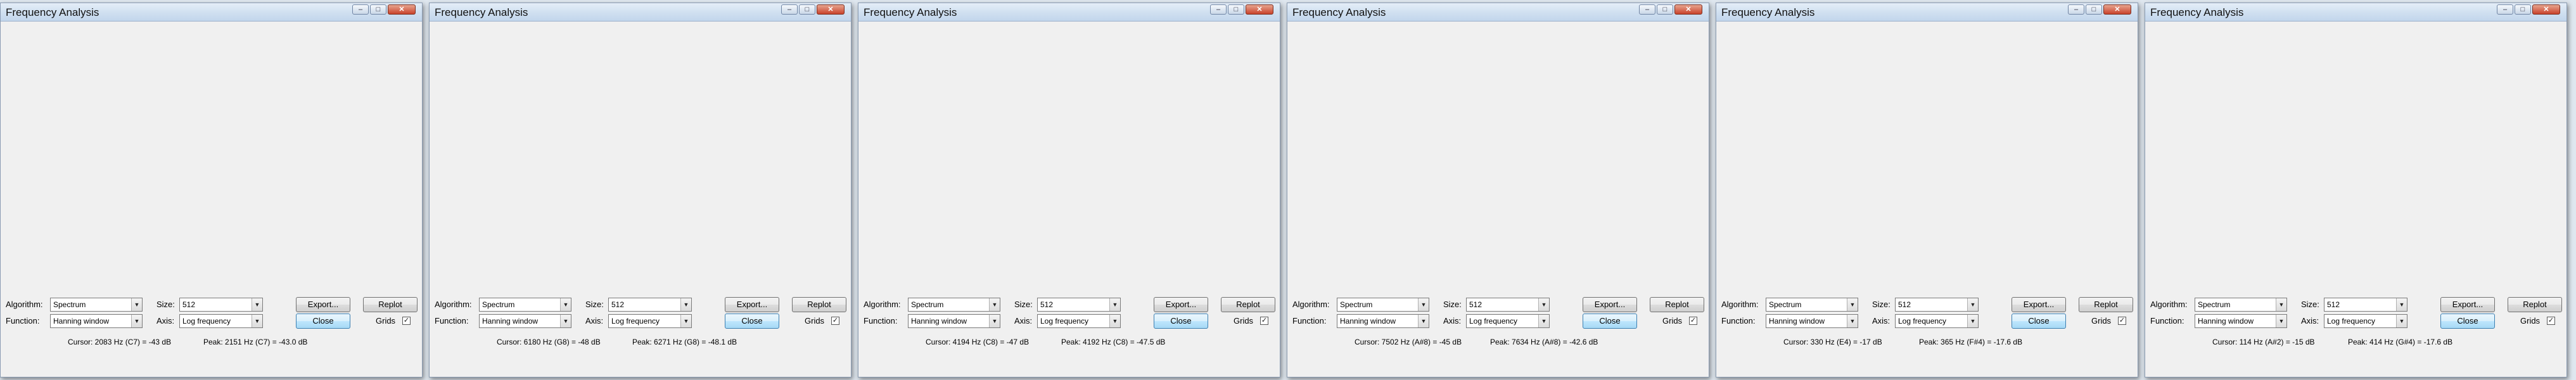  I want to click on peak-readout: Peak: 7634 Hz (A#8) = -42.6 dB, so click(1544, 342).